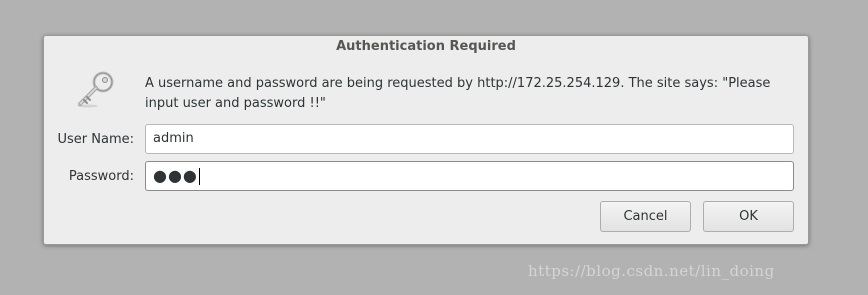  Describe the element at coordinates (175, 175) in the screenshot. I see `password-mask: ●●●` at that location.